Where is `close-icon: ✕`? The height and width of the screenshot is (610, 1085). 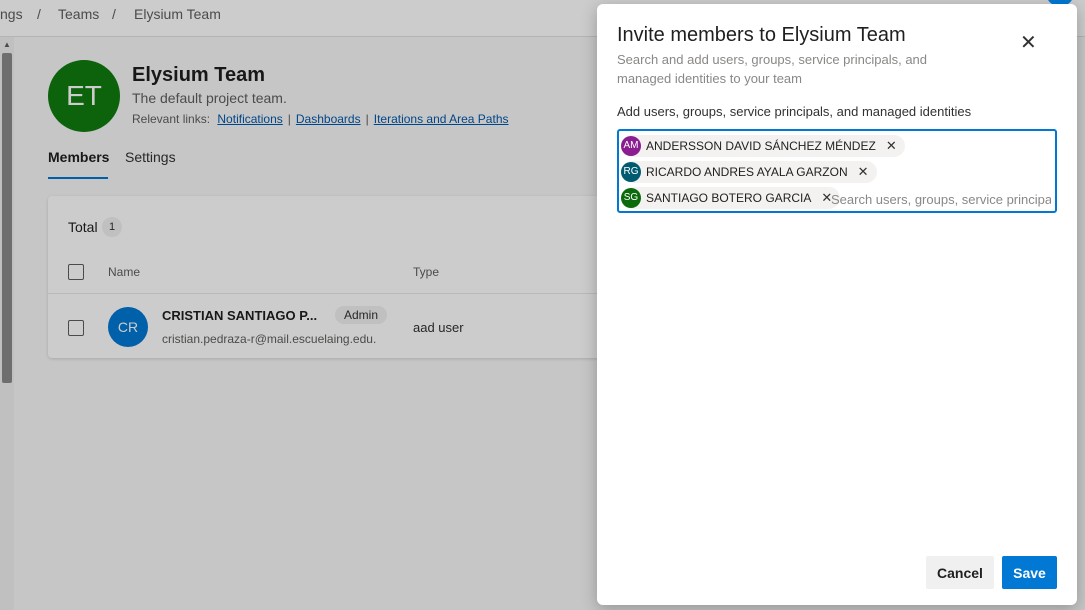
close-icon: ✕ is located at coordinates (1028, 42).